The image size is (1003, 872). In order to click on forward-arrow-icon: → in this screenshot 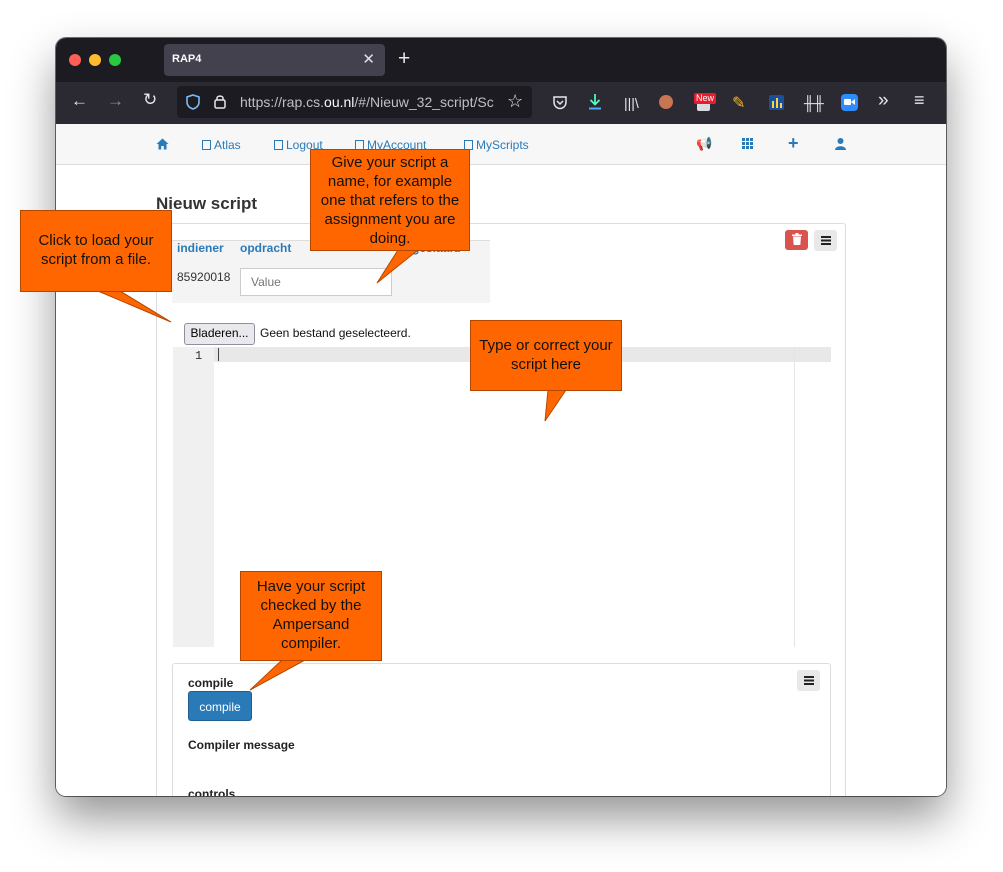, I will do `click(115, 101)`.